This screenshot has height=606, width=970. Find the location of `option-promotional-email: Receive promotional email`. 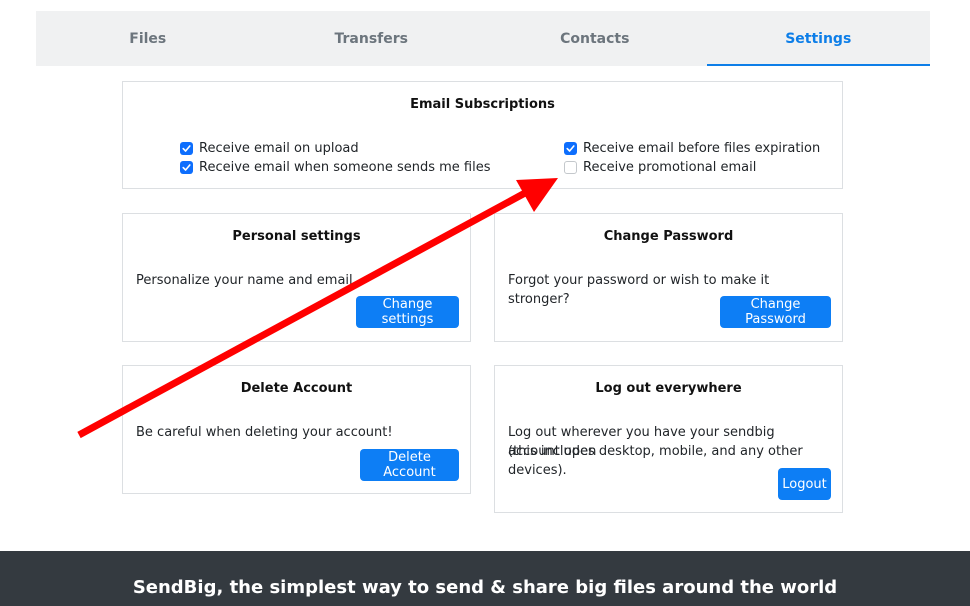

option-promotional-email: Receive promotional email is located at coordinates (660, 167).